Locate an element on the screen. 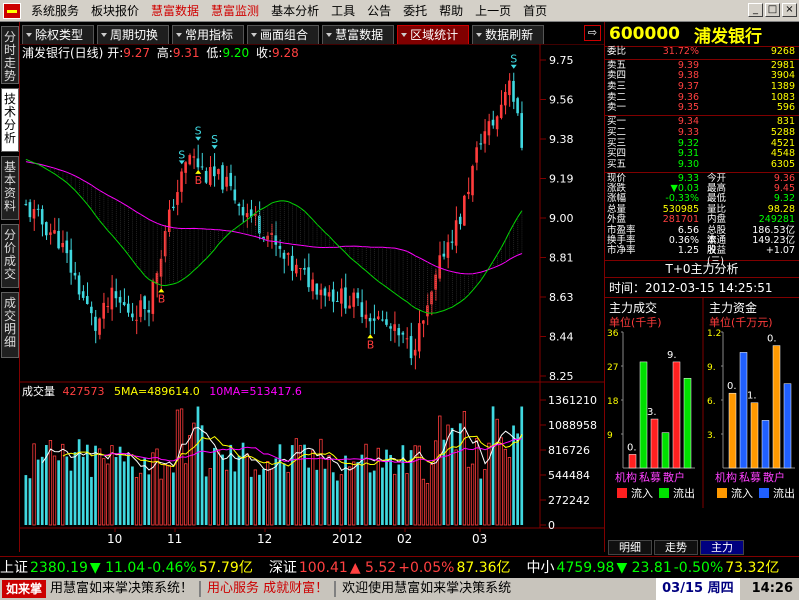 The height and width of the screenshot is (600, 799). mini1-ytick: 36 is located at coordinates (613, 334).